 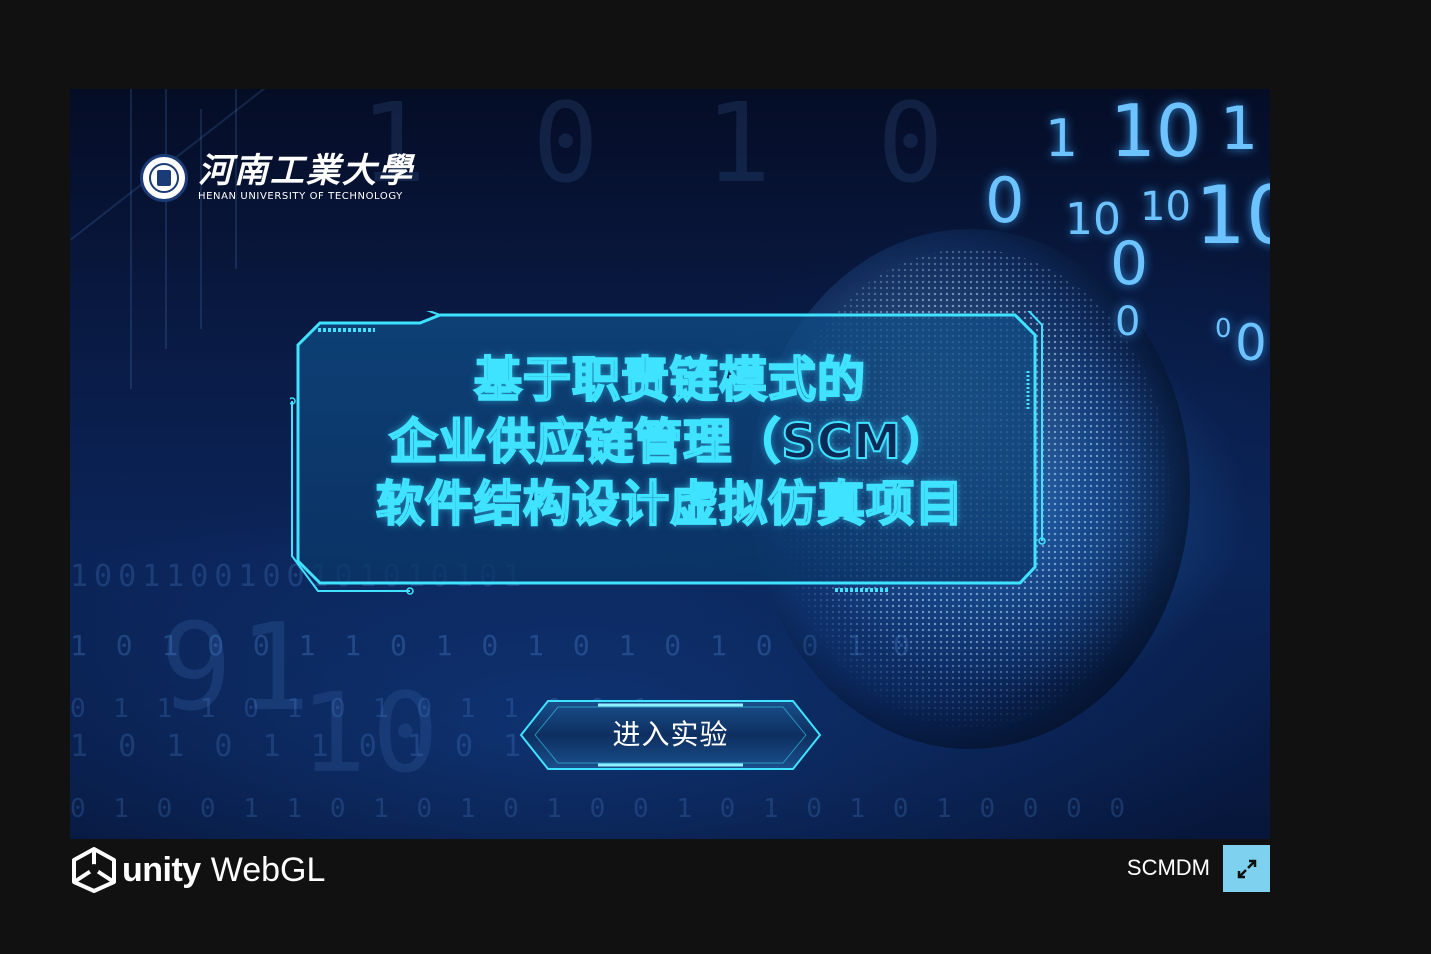 I want to click on project-title-line-1: 基于职责链模式的, so click(x=669, y=380).